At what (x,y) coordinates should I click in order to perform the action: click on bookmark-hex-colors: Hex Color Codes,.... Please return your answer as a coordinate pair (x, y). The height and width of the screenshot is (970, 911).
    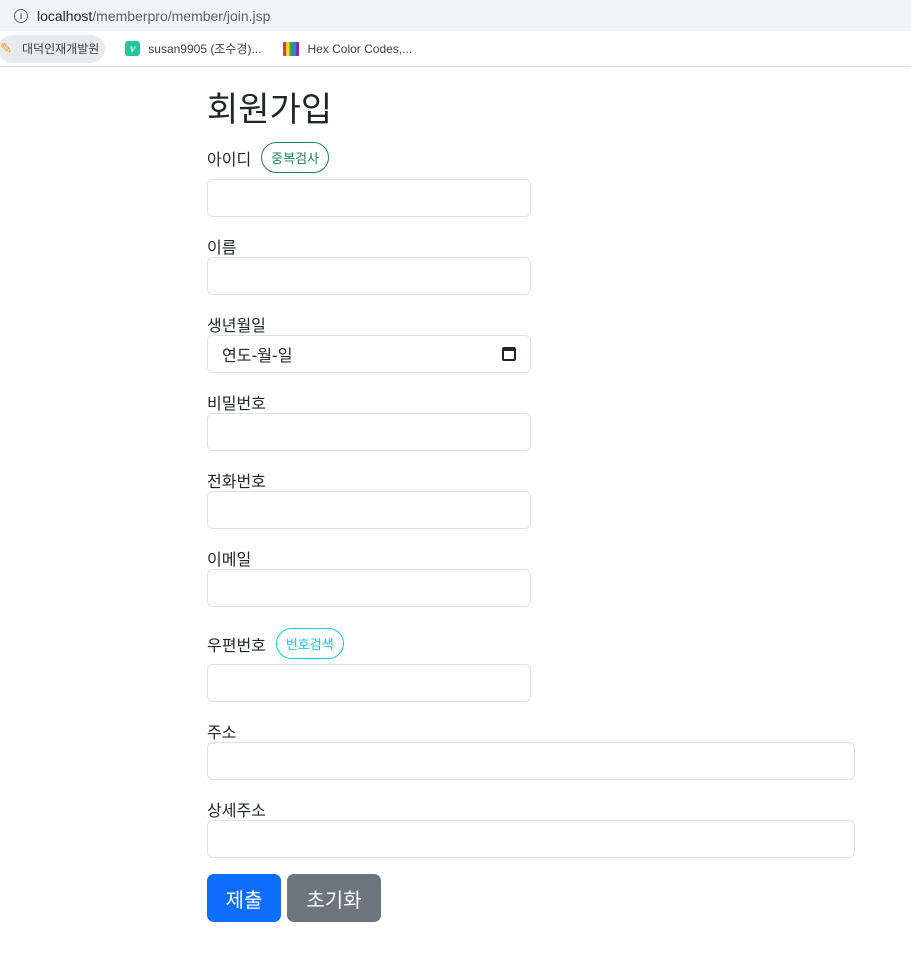
    Looking at the image, I should click on (347, 49).